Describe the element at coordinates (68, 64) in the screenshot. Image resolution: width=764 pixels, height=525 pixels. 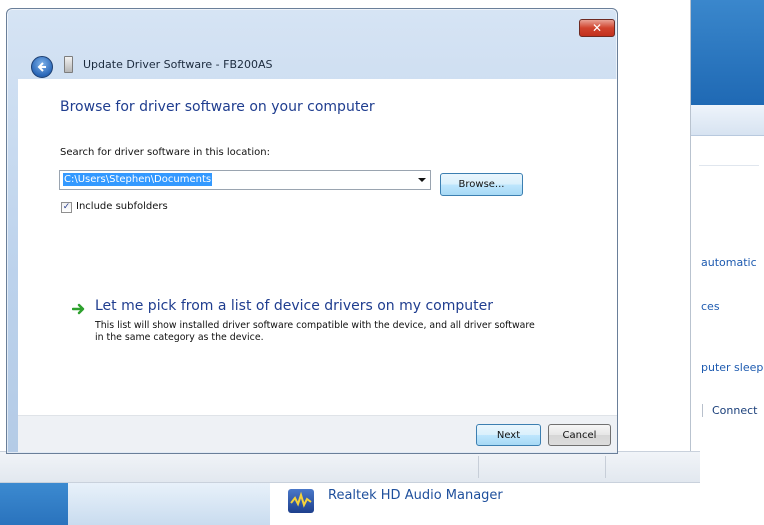
I see `usb-device-icon` at that location.